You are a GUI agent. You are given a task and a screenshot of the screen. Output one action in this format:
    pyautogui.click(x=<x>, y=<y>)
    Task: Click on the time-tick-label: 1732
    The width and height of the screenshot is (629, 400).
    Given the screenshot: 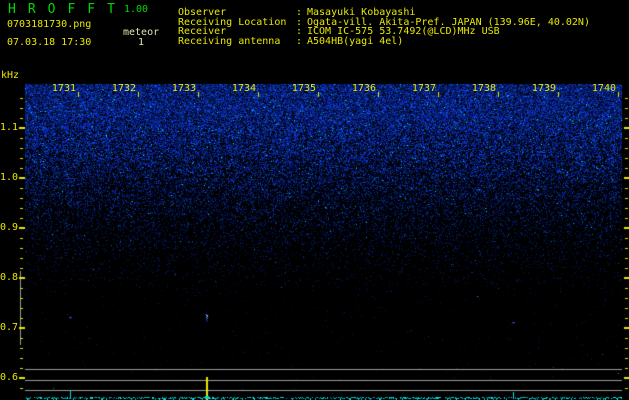 What is the action you would take?
    pyautogui.click(x=123, y=88)
    